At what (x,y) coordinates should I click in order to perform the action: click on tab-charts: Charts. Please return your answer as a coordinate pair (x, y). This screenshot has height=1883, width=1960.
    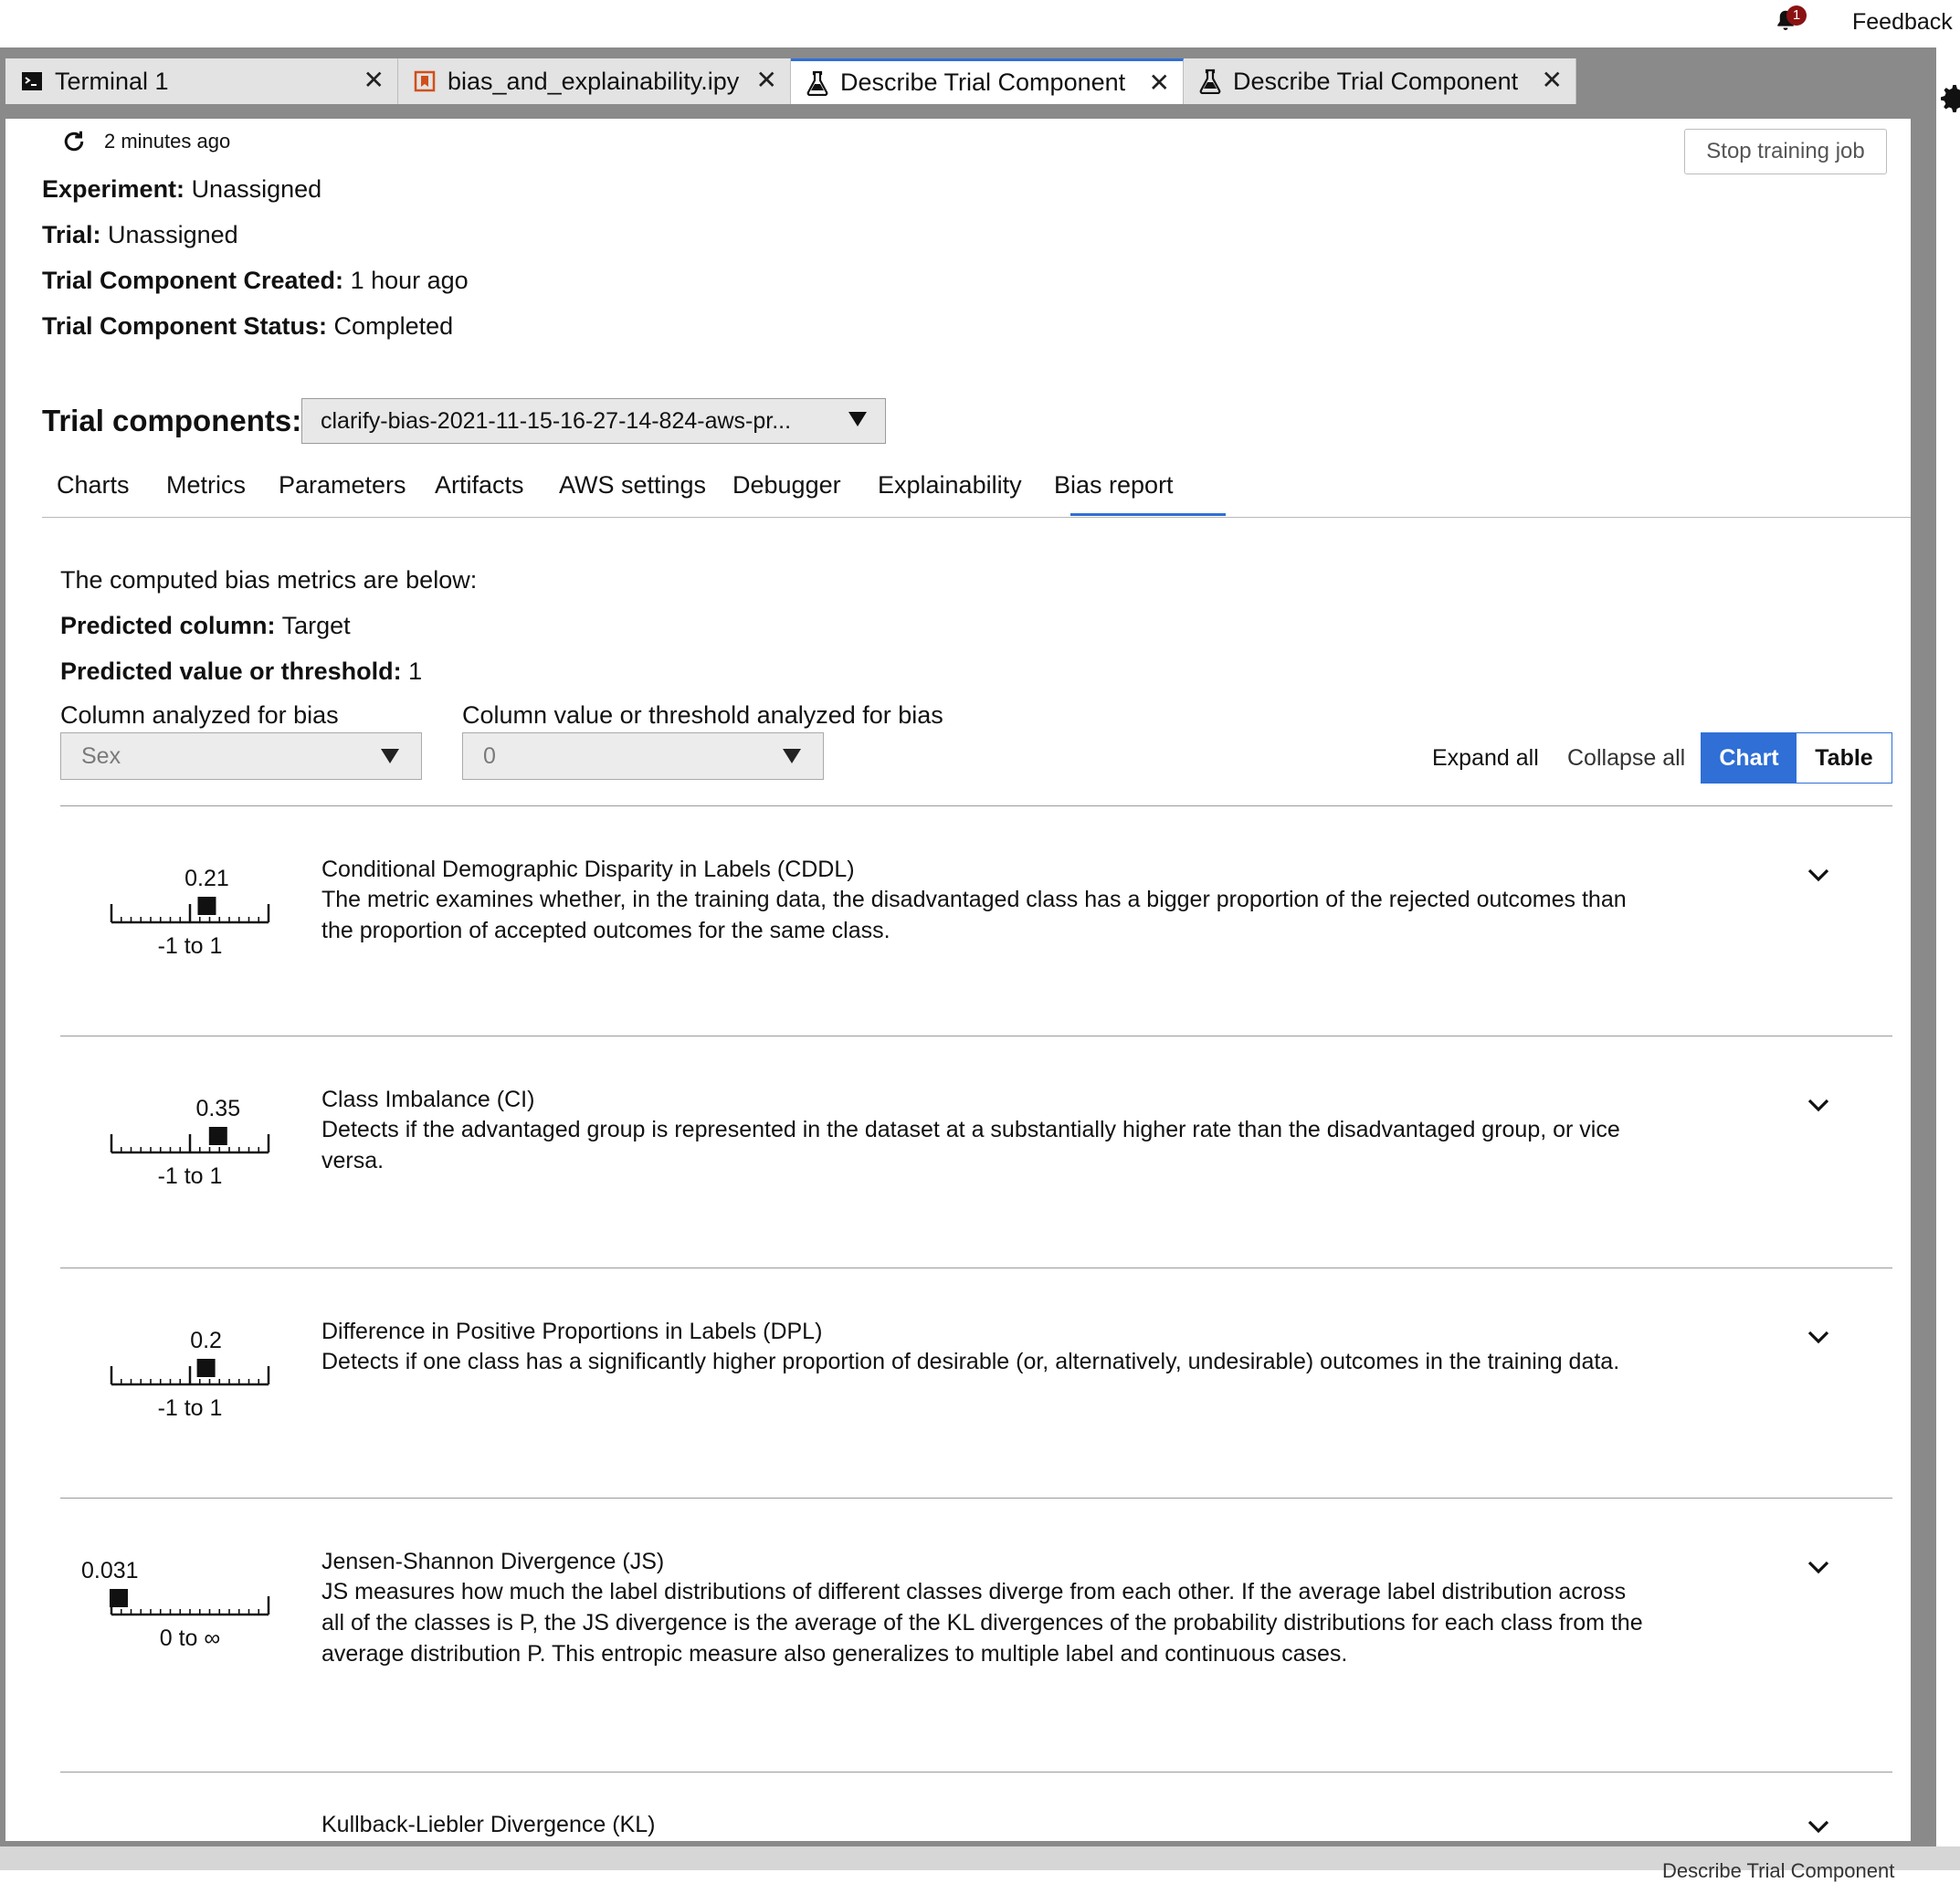
    Looking at the image, I should click on (93, 485).